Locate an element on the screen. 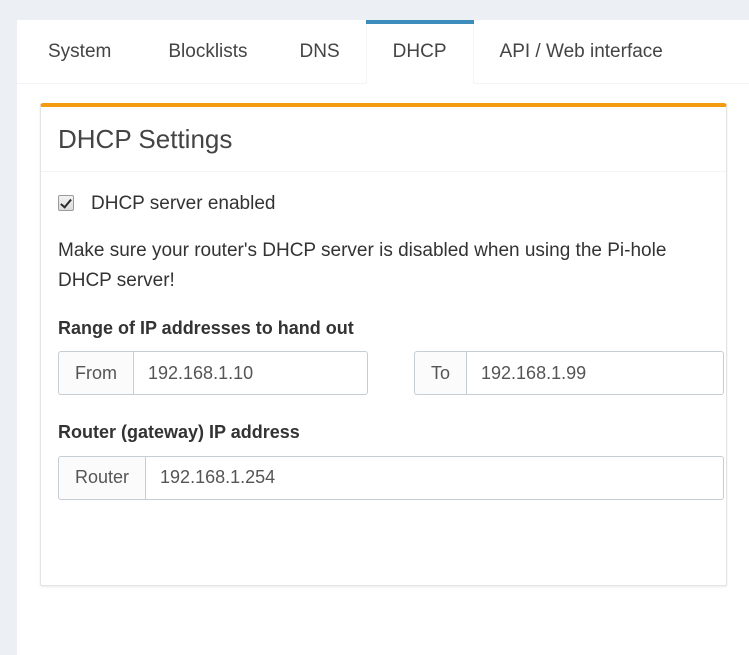 This screenshot has width=749, height=655. tab-dns: DNS is located at coordinates (320, 51).